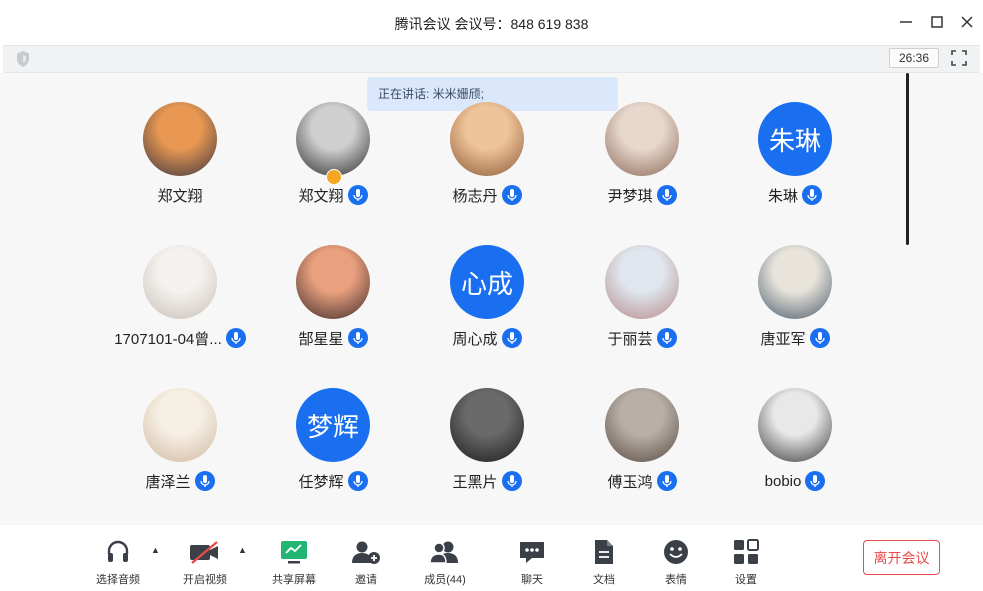  Describe the element at coordinates (783, 339) in the screenshot. I see `participant-name: 唐亚军` at that location.